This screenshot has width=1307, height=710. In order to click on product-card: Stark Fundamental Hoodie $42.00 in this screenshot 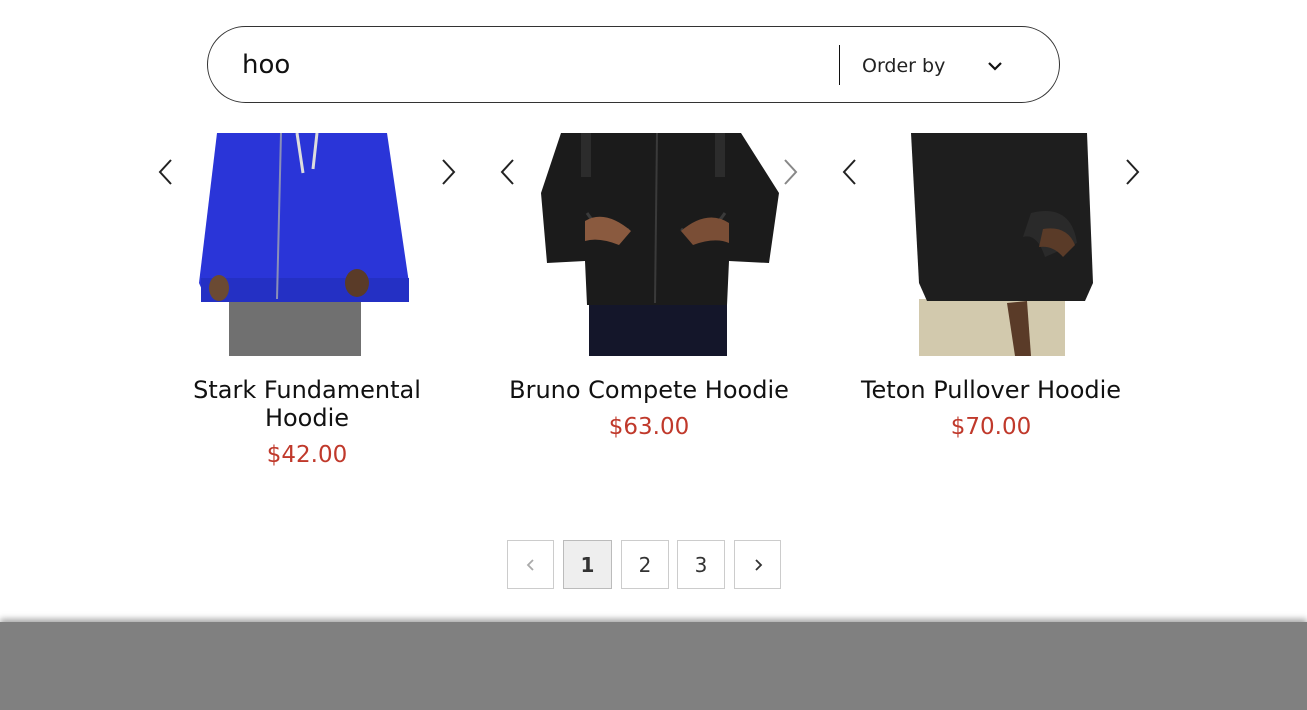, I will do `click(307, 301)`.